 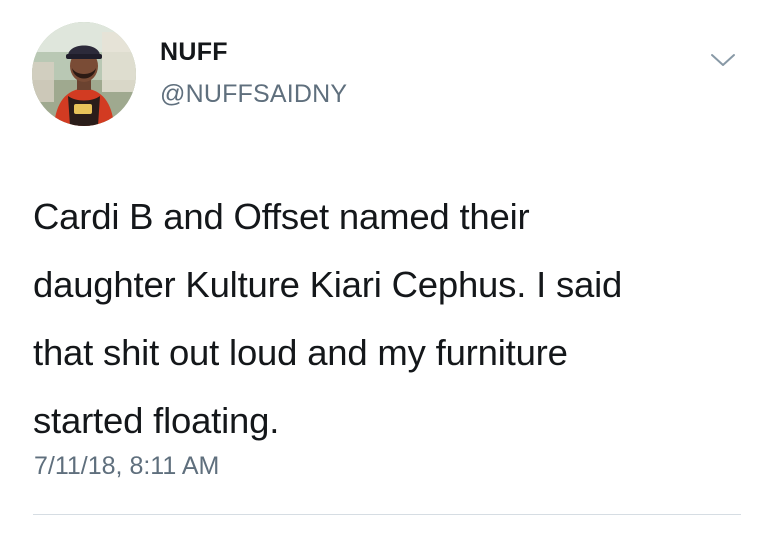 What do you see at coordinates (723, 60) in the screenshot?
I see `chevron-down-icon` at bounding box center [723, 60].